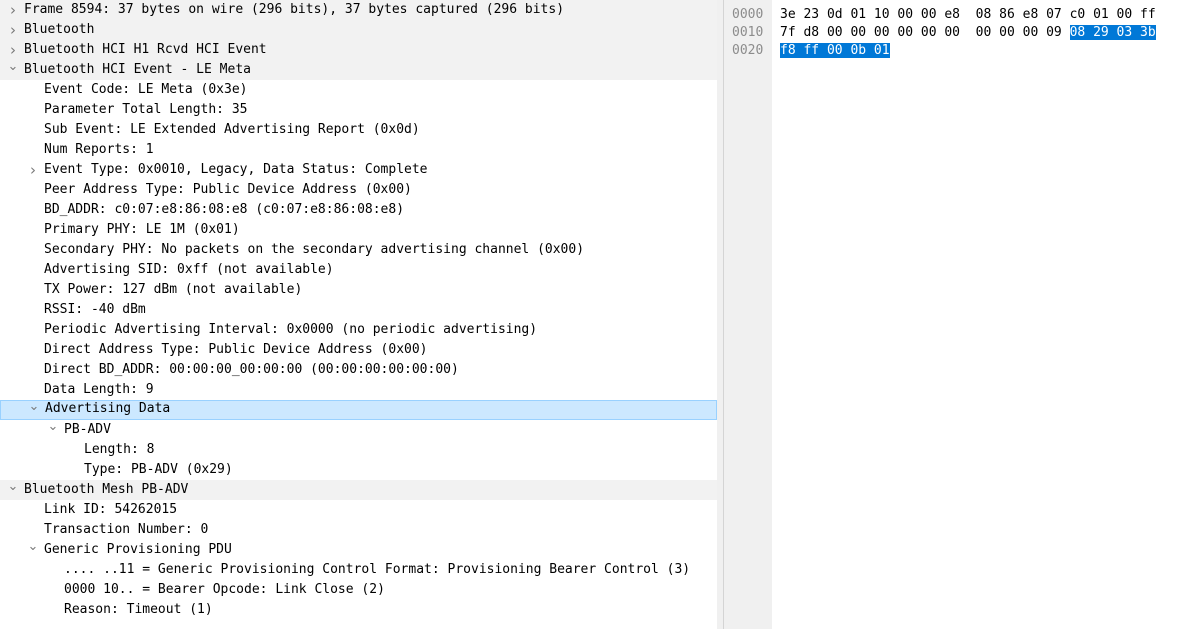  Describe the element at coordinates (358, 310) in the screenshot. I see `tree-row: RSSI: -40 dBm` at that location.